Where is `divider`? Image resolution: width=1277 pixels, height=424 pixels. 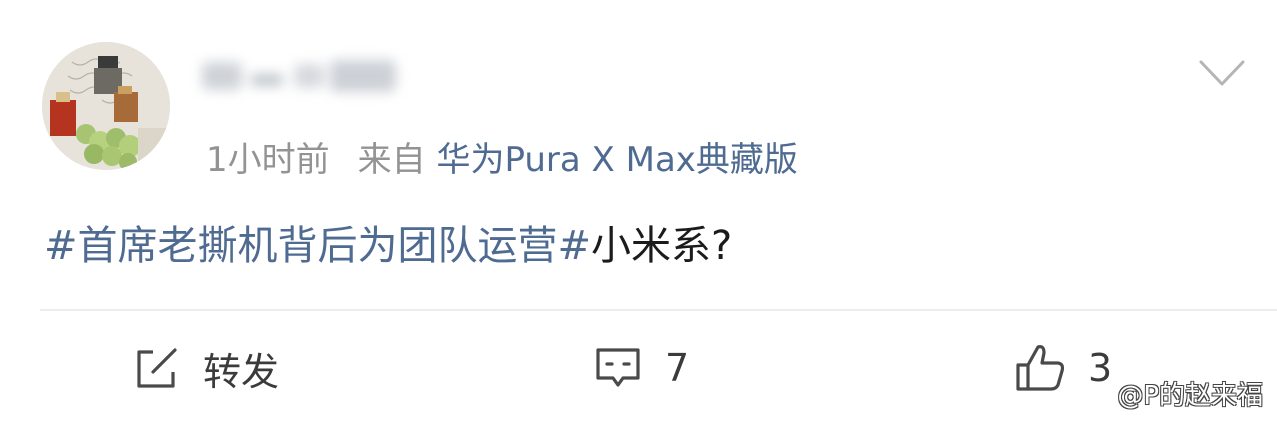
divider is located at coordinates (658, 310).